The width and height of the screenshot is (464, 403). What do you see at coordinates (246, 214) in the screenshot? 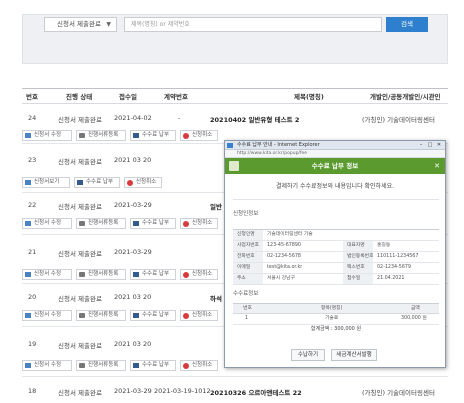
I see `applicant-section-title: 신청인정보` at bounding box center [246, 214].